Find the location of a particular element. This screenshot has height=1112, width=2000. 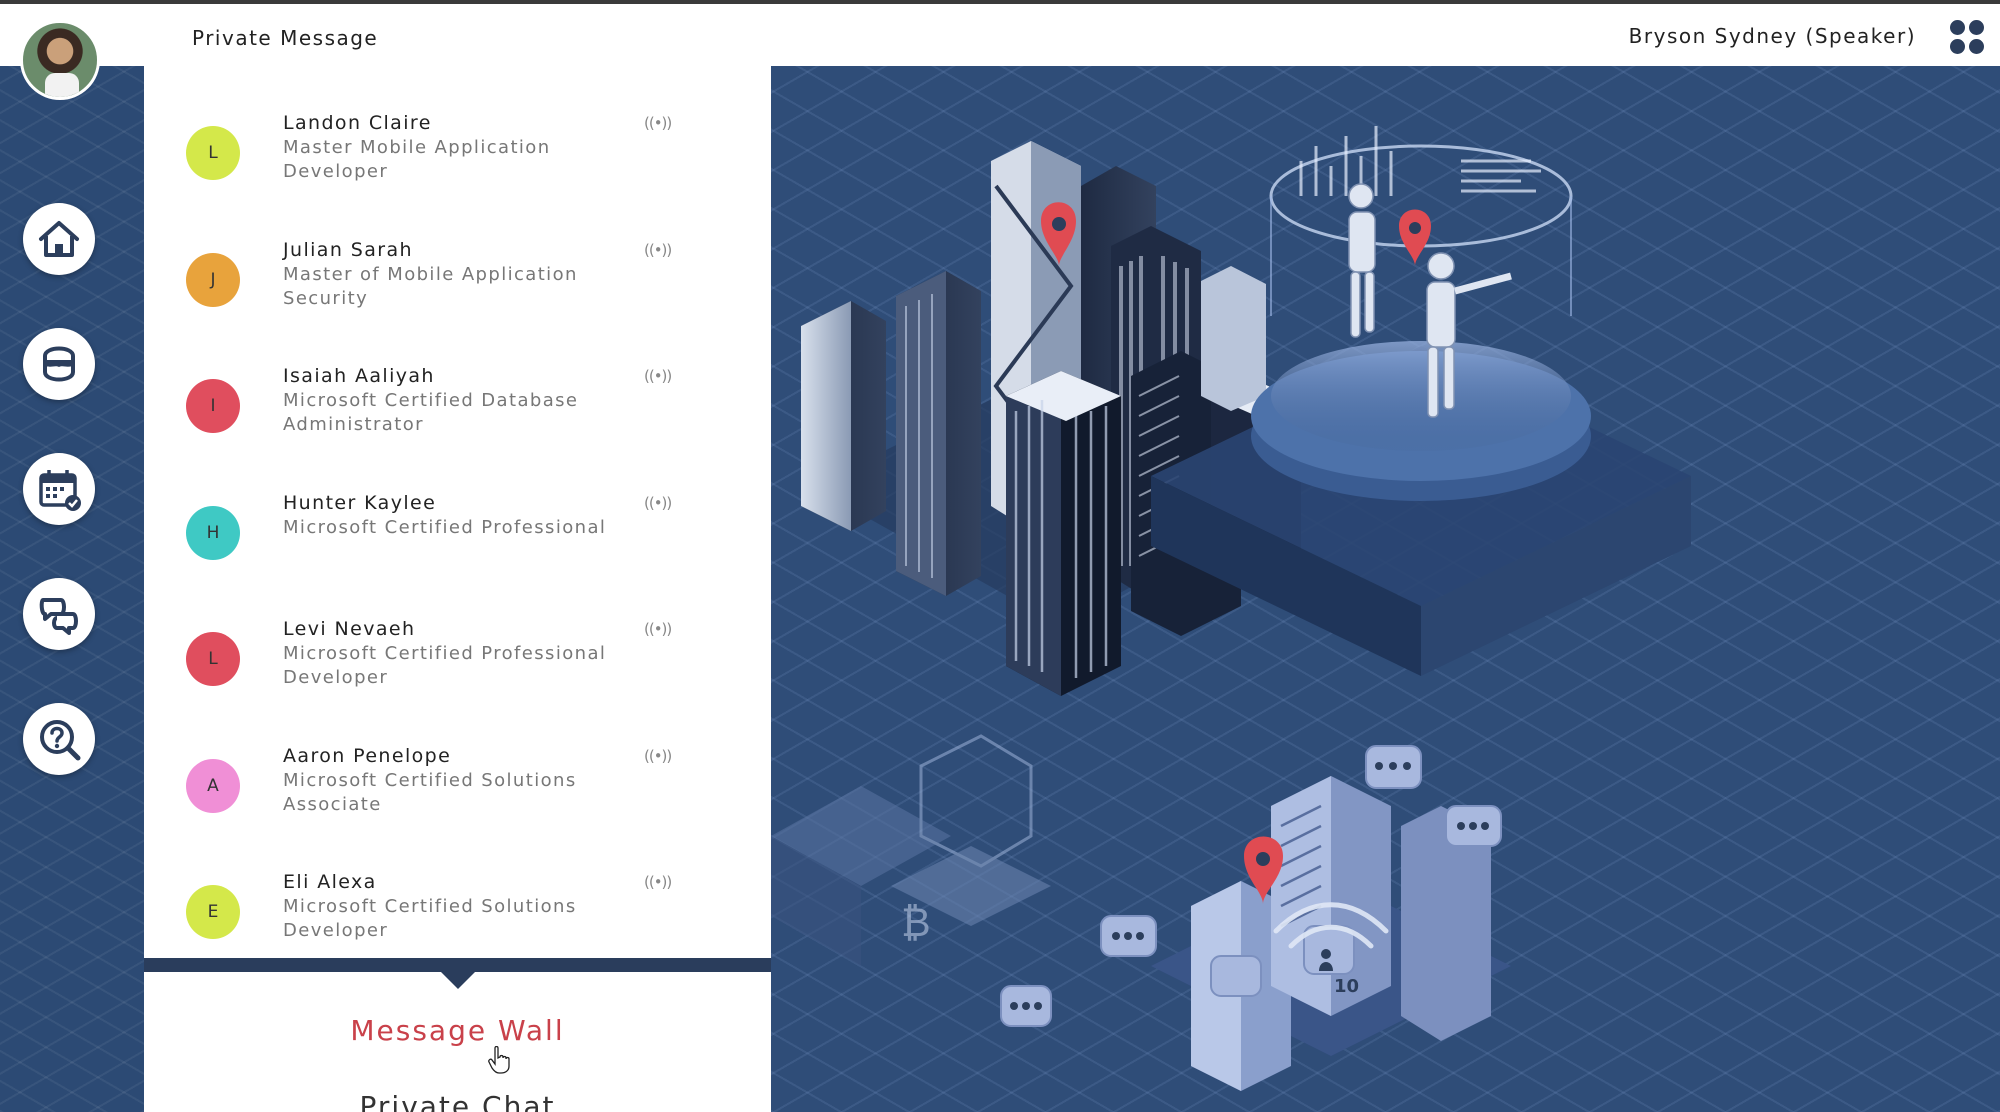

contact-initial-avatar: J is located at coordinates (213, 279).